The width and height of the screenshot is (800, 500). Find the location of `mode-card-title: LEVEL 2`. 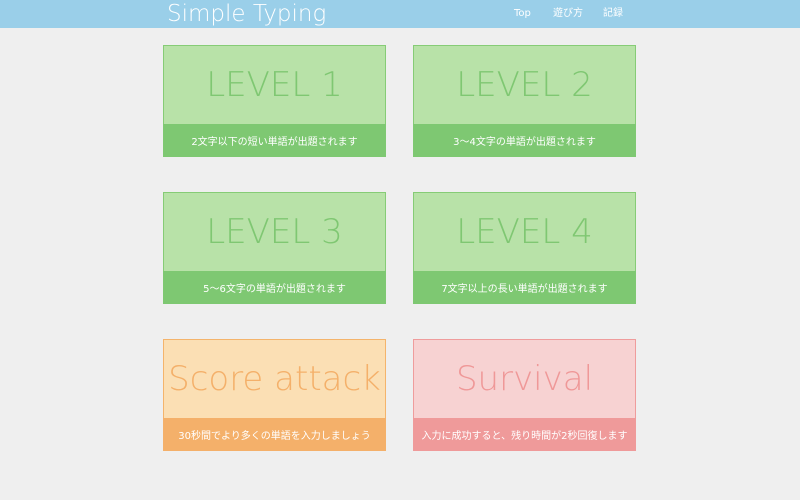

mode-card-title: LEVEL 2 is located at coordinates (524, 85).